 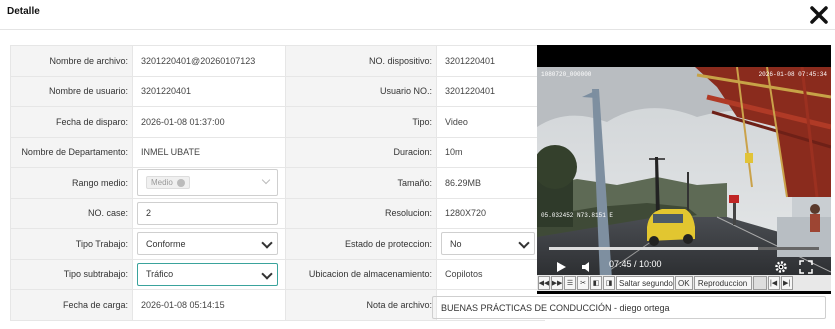 What do you see at coordinates (71, 183) in the screenshot?
I see `field-label: Rango medio:` at bounding box center [71, 183].